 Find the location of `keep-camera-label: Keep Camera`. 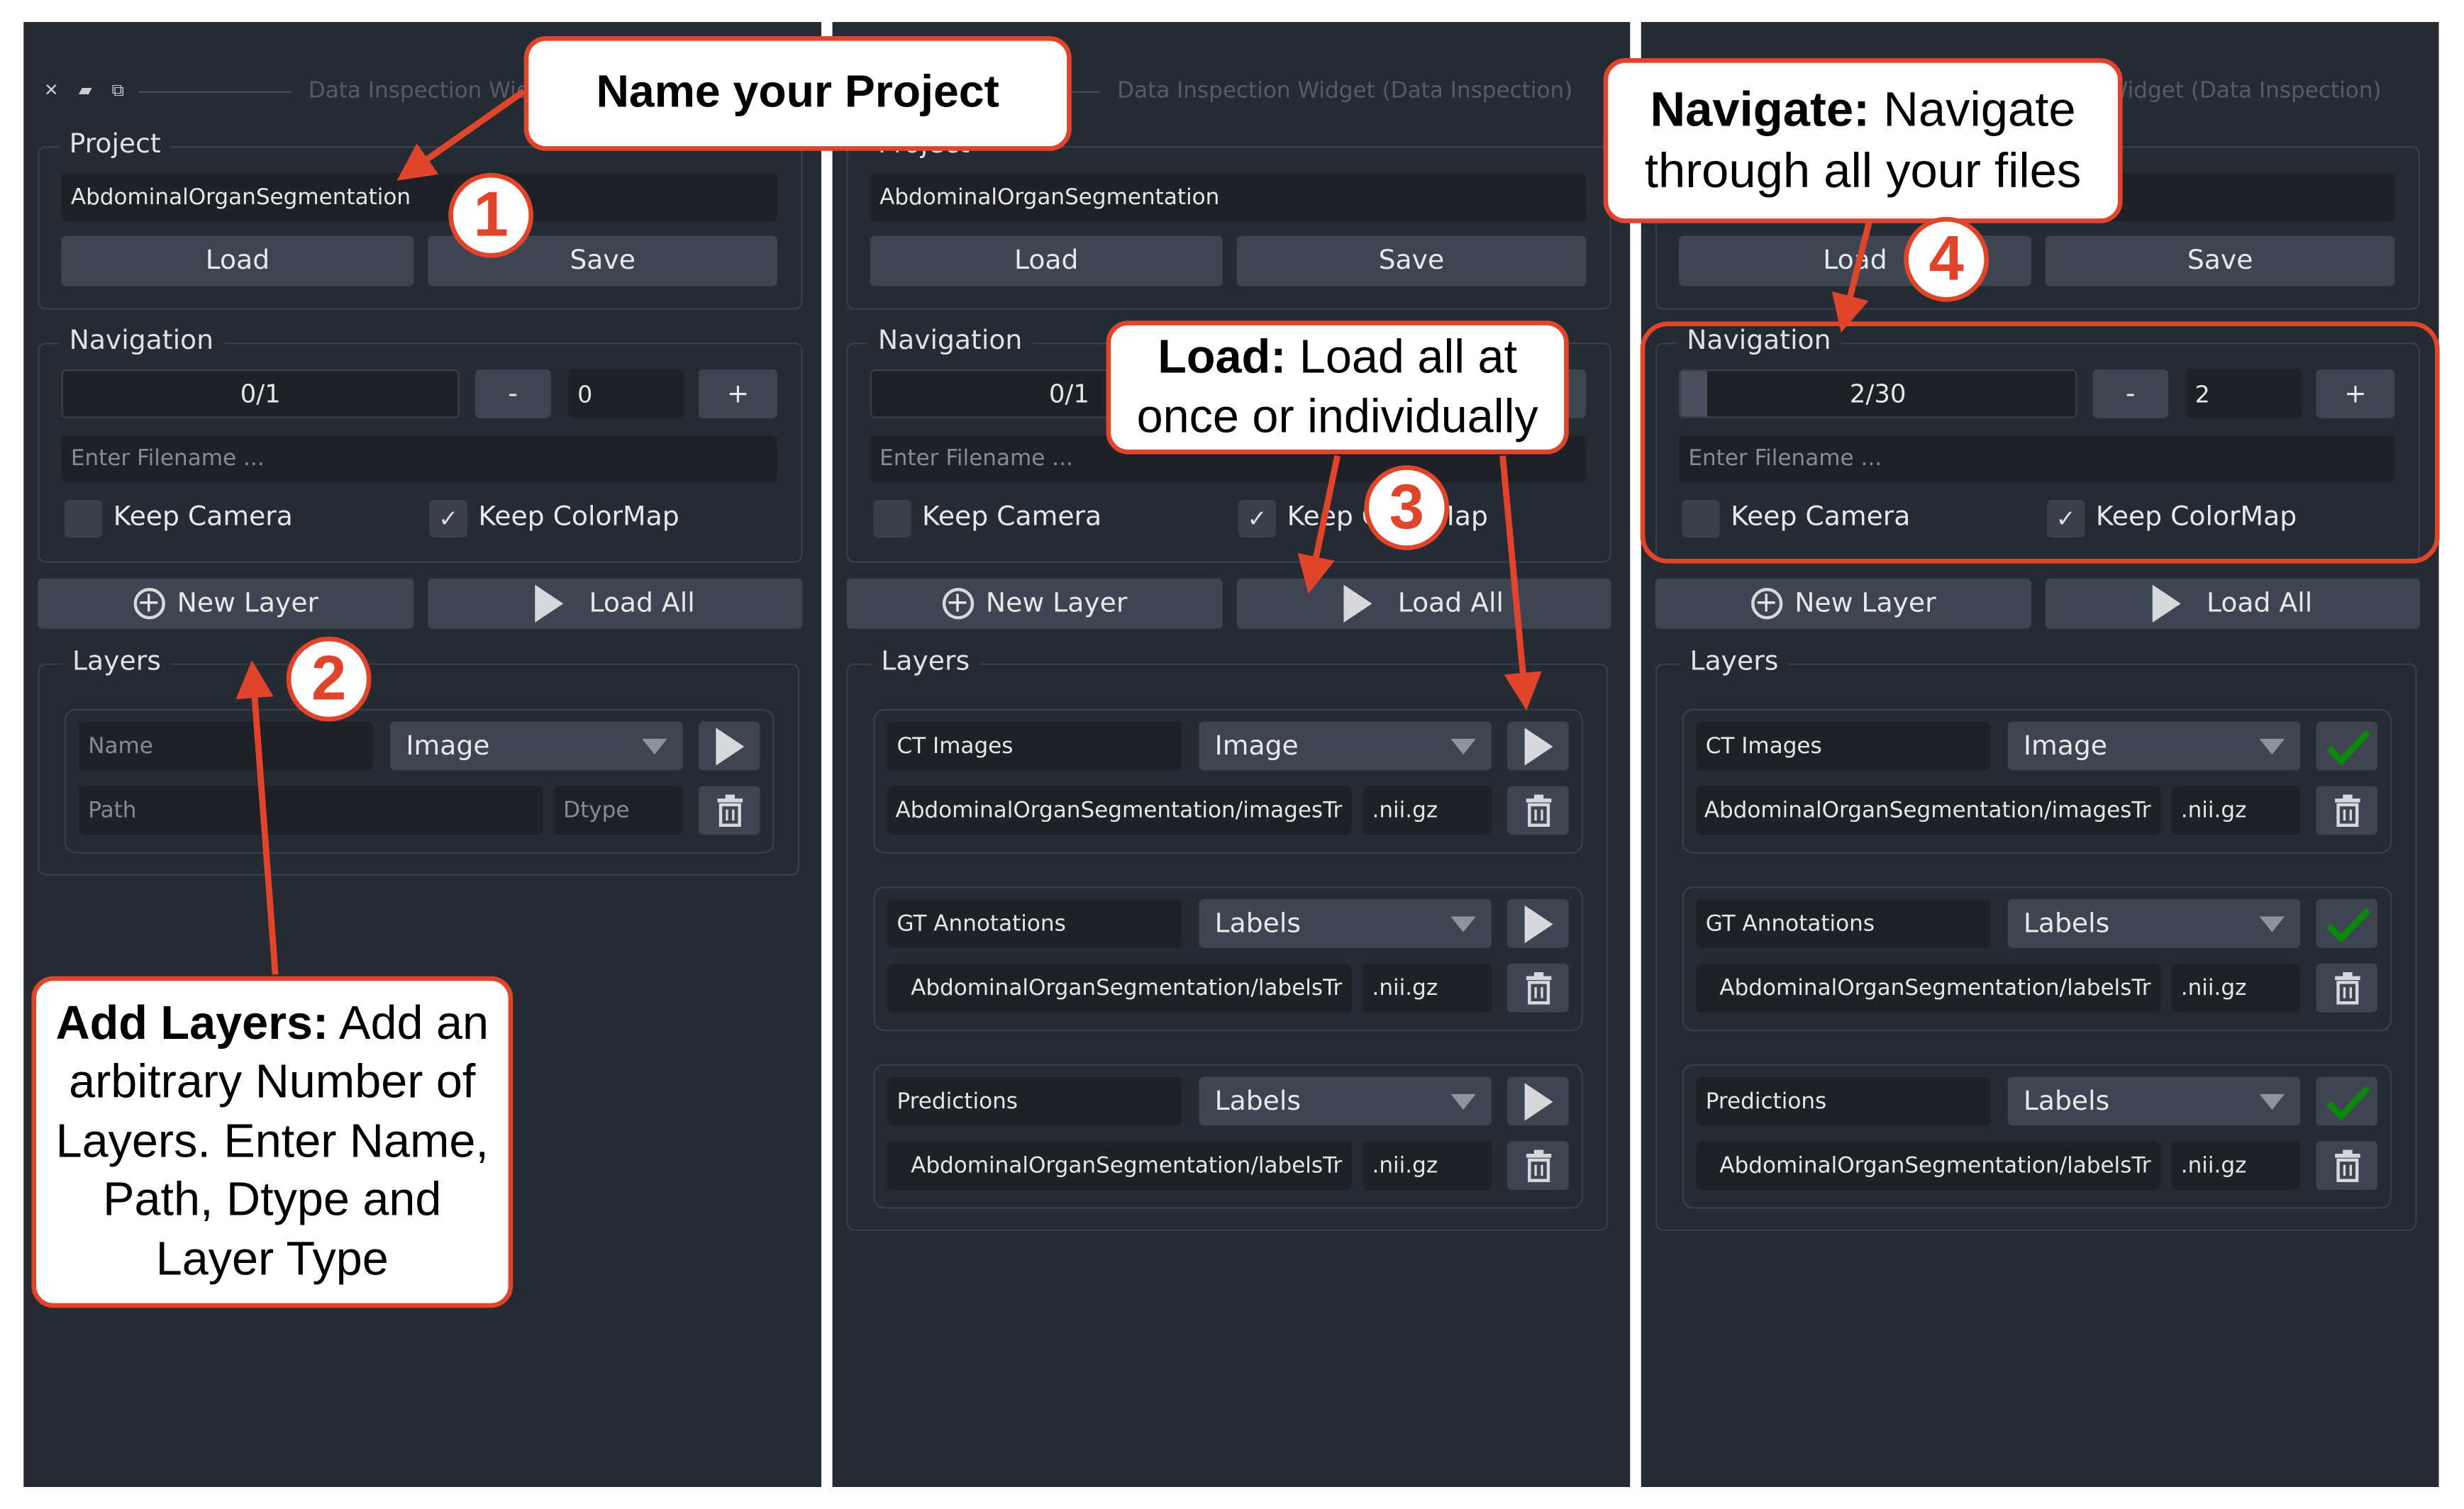

keep-camera-label: Keep Camera is located at coordinates (203, 517).